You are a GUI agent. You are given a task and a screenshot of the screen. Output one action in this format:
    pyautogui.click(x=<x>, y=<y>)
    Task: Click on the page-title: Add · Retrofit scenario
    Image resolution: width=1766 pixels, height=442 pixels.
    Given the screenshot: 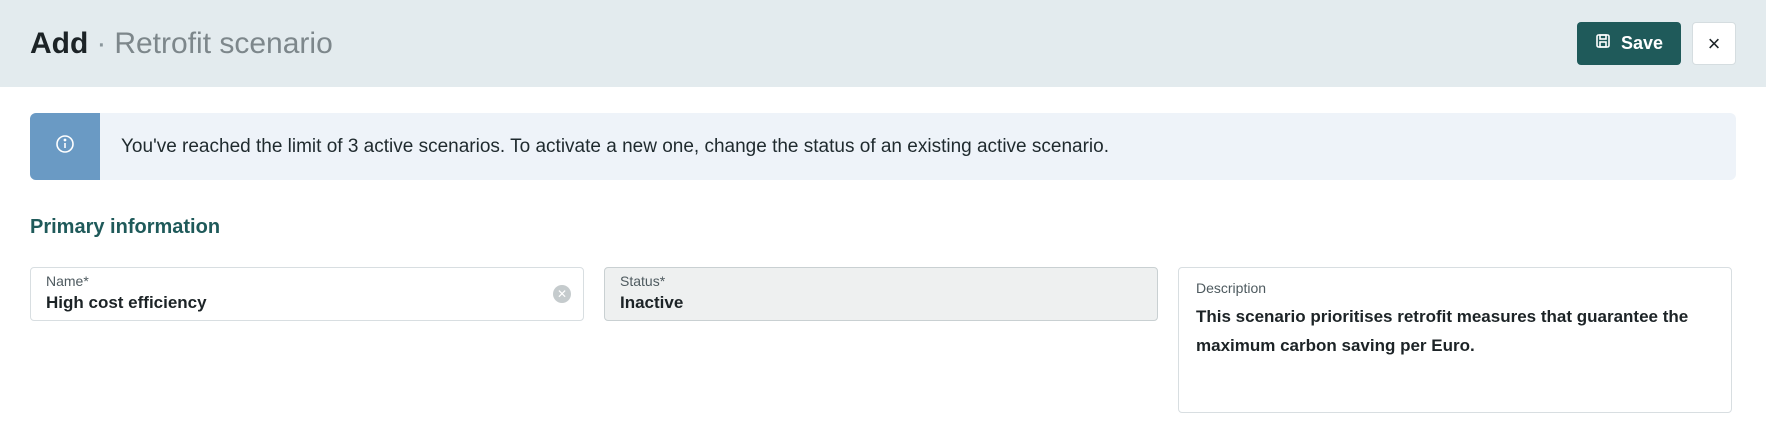 What is the action you would take?
    pyautogui.click(x=181, y=44)
    